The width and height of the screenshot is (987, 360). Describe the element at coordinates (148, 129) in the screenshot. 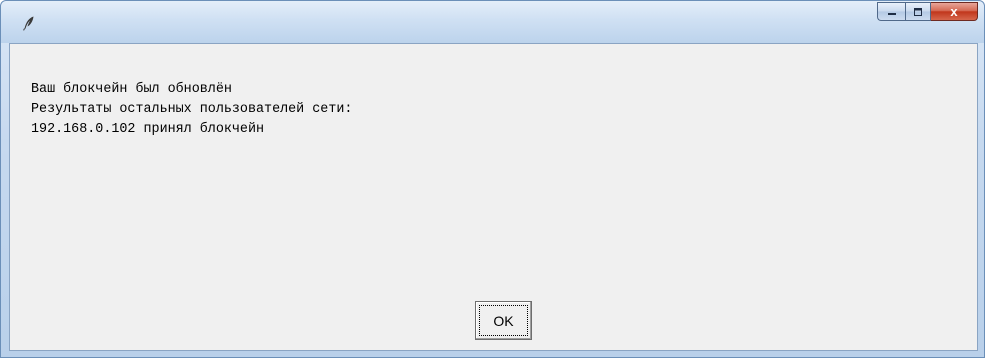

I see `message-line-peer: 192.168.0.102 принял блокчейн` at that location.